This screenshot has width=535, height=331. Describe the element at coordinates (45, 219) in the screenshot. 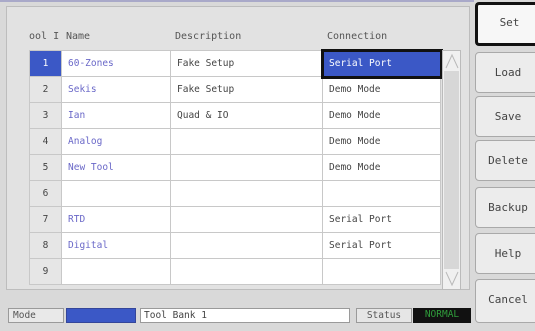

I see `row-index: 7` at that location.